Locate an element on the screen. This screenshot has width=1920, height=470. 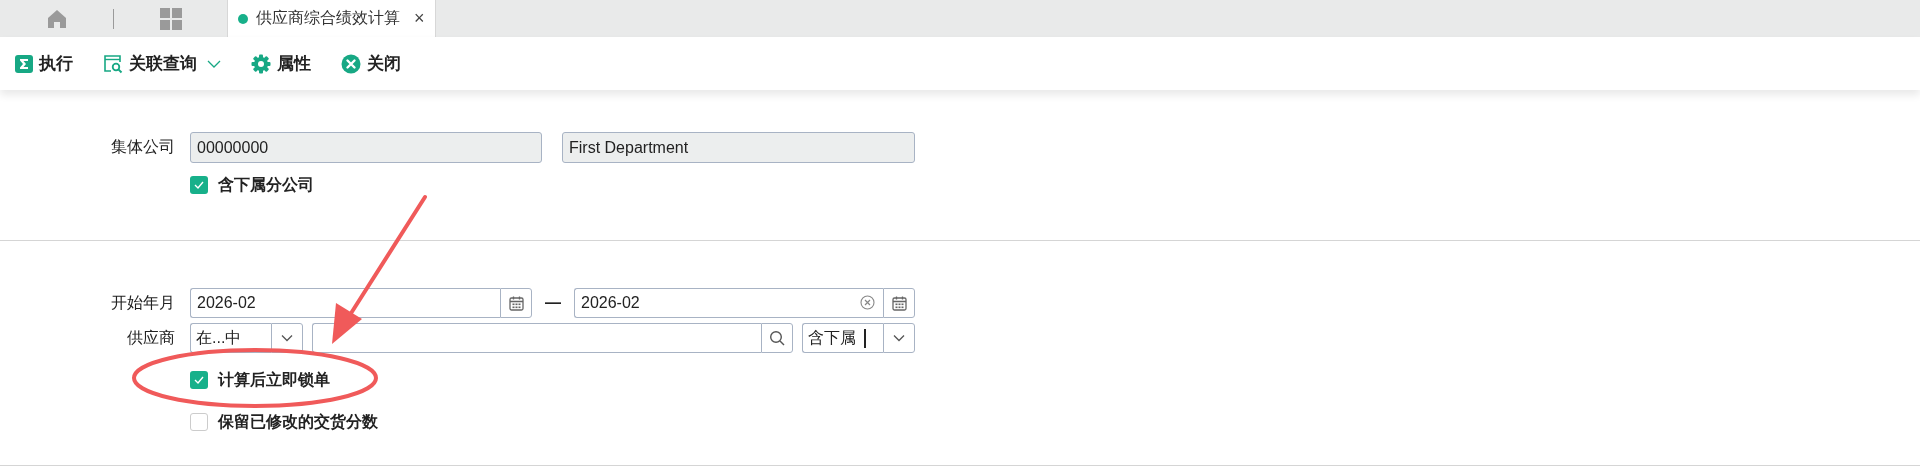
toolbar-button: 执行 is located at coordinates (44, 63).